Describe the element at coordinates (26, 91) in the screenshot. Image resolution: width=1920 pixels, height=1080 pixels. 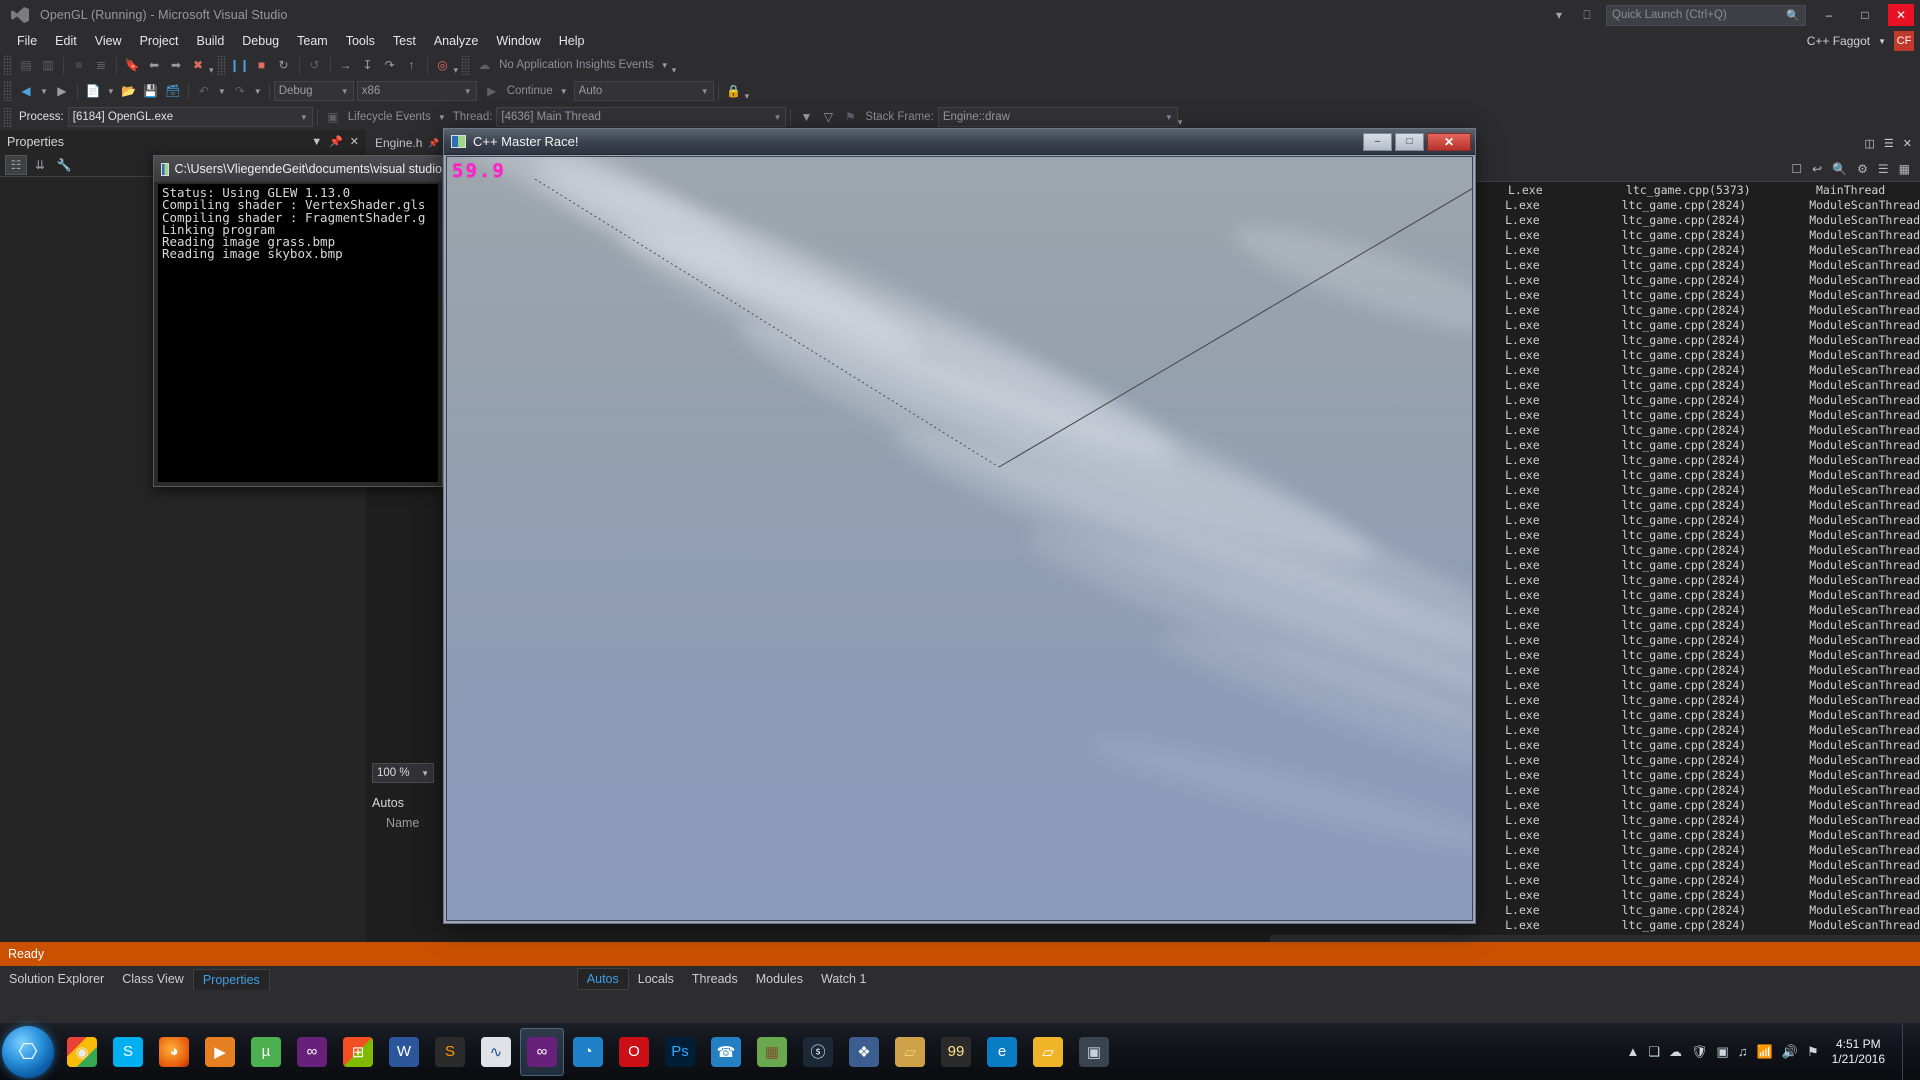
I see `back-icon: ◀` at that location.